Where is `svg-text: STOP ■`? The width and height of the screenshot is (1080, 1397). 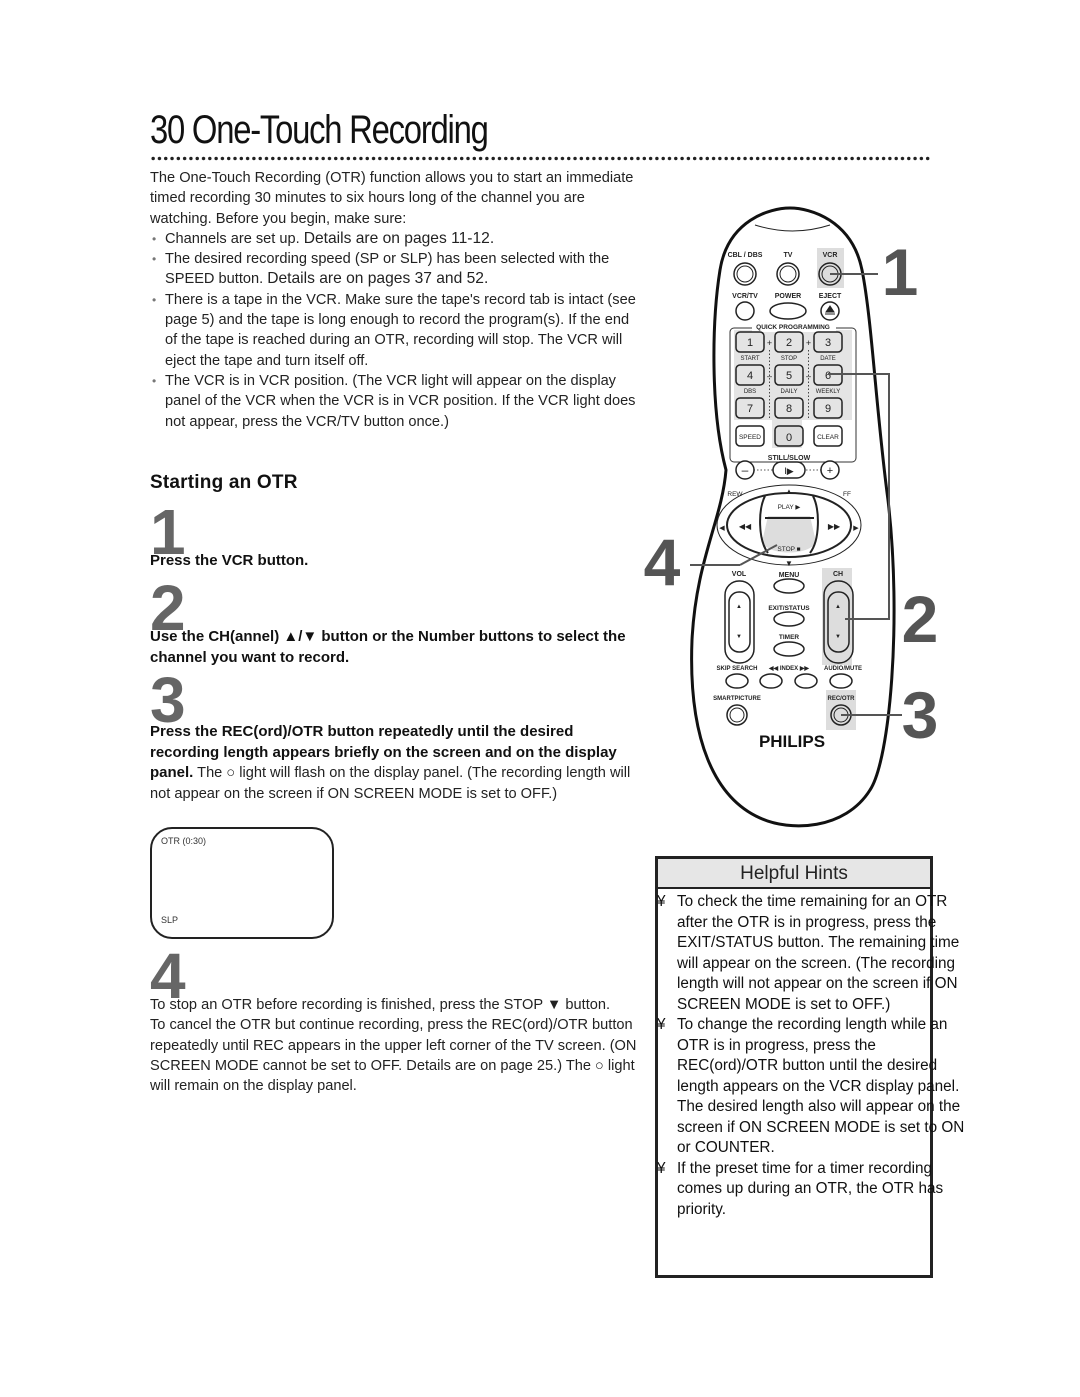
svg-text: STOP ■ is located at coordinates (788, 549).